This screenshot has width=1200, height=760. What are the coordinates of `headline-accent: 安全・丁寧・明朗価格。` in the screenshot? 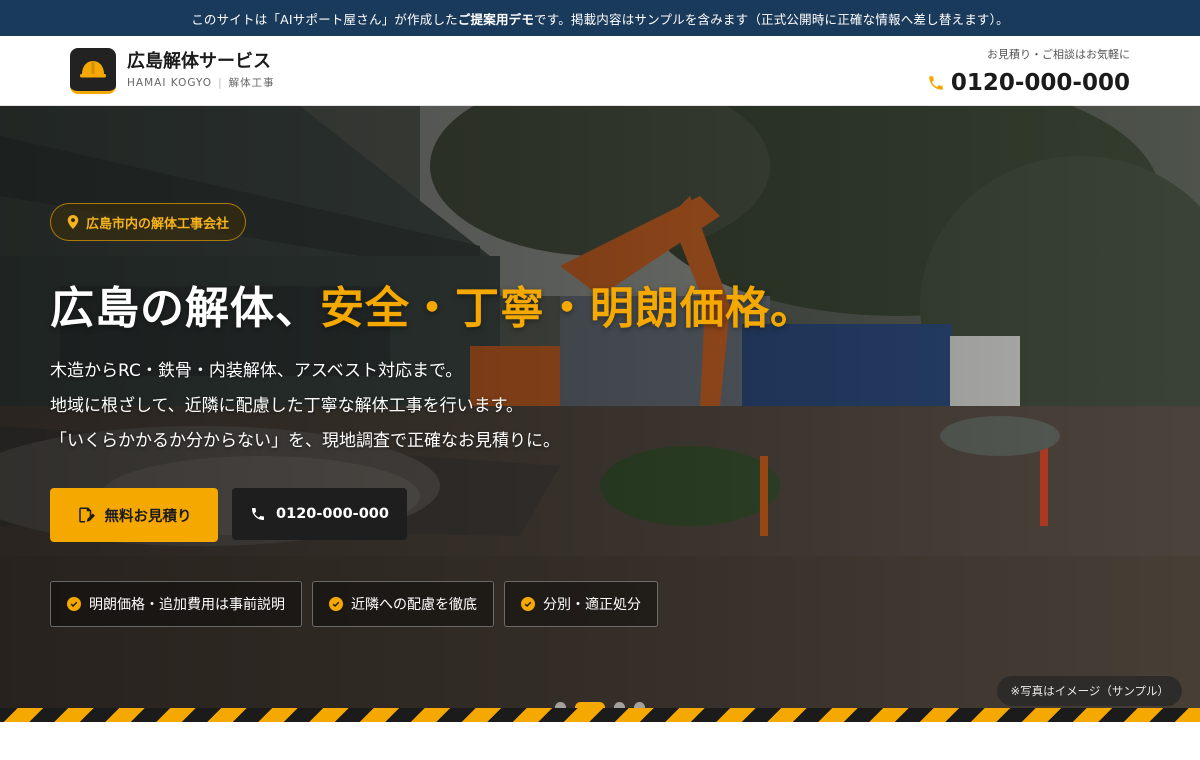 It's located at (567, 308).